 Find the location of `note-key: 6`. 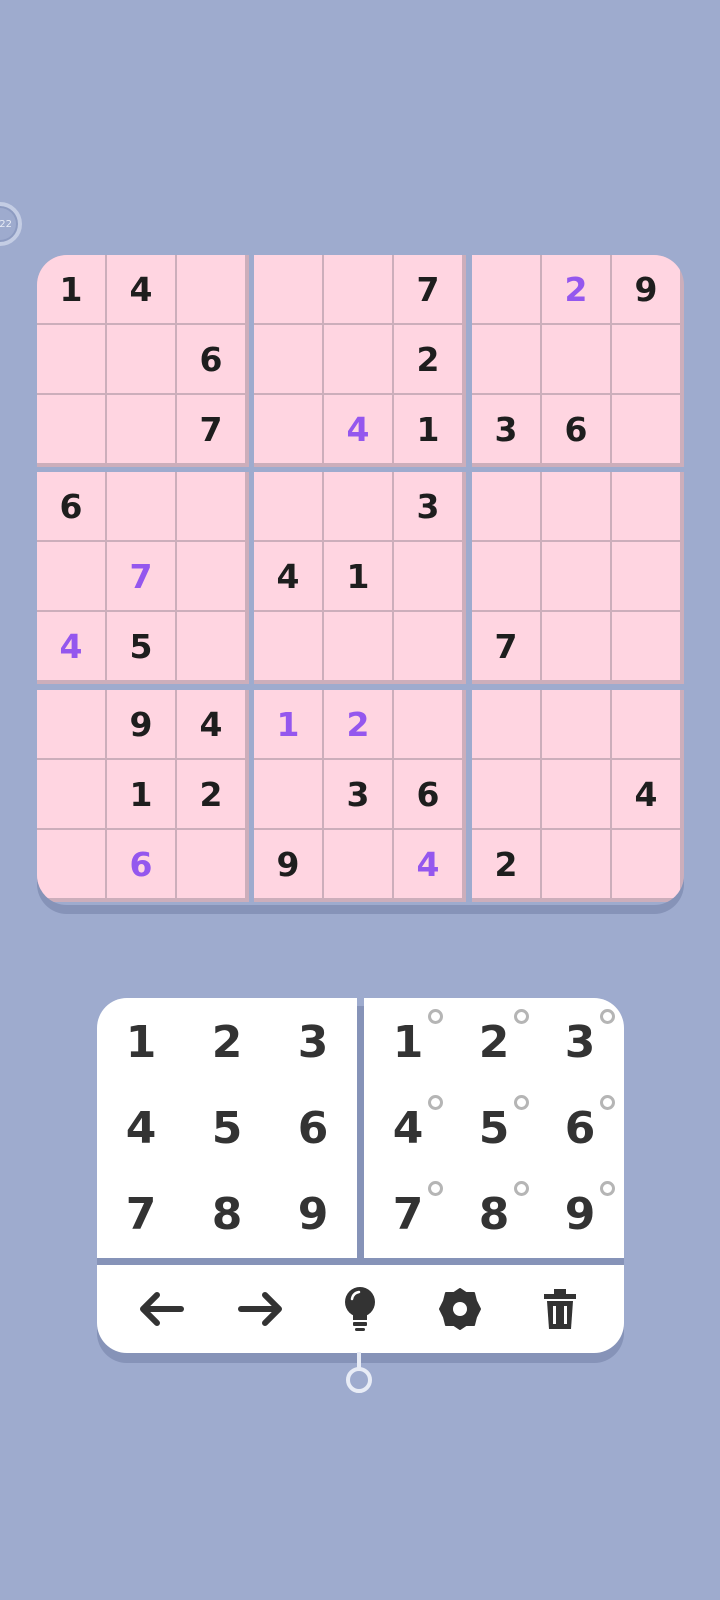

note-key: 6 is located at coordinates (580, 1128).